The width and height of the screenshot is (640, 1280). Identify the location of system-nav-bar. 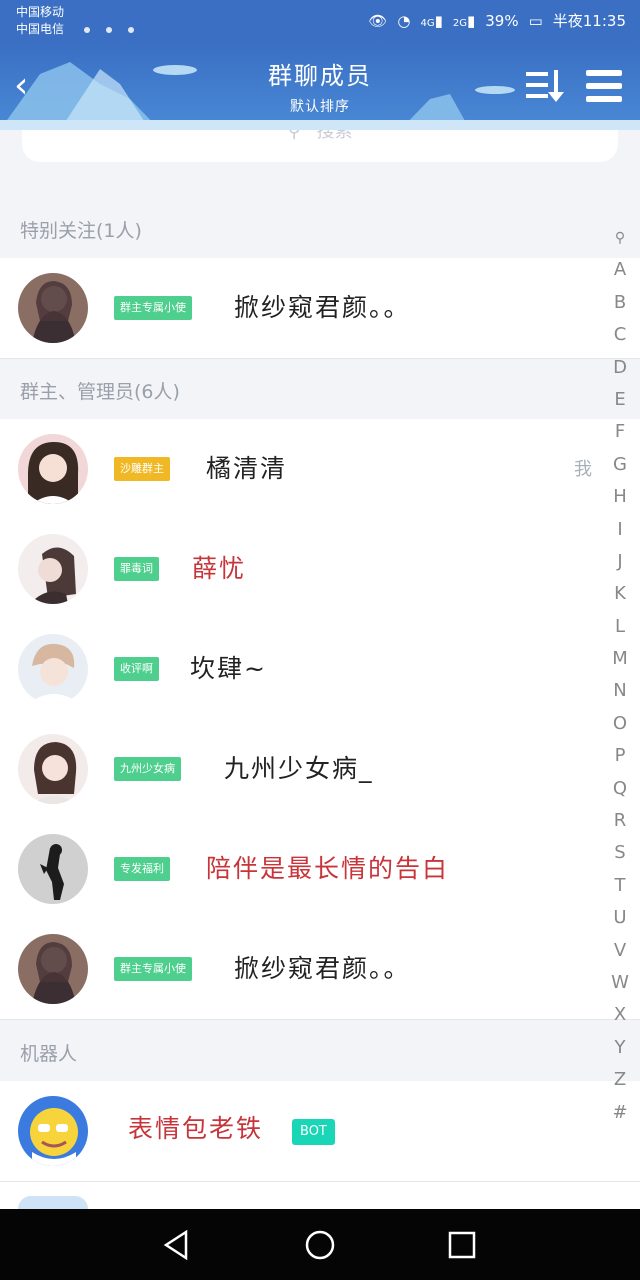
(320, 1244).